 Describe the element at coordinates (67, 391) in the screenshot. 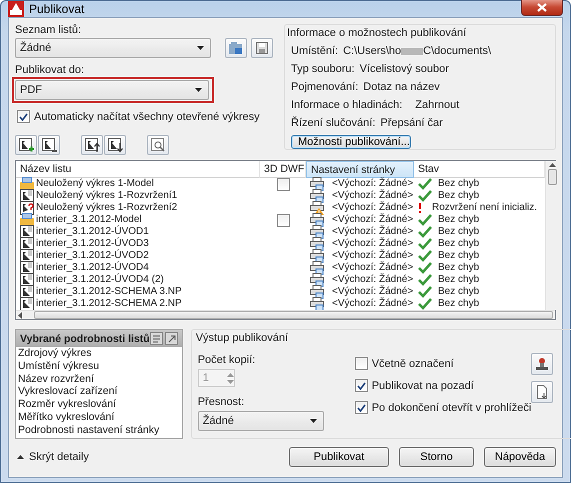

I see `detail-item: Vykreslovací zařízení` at that location.